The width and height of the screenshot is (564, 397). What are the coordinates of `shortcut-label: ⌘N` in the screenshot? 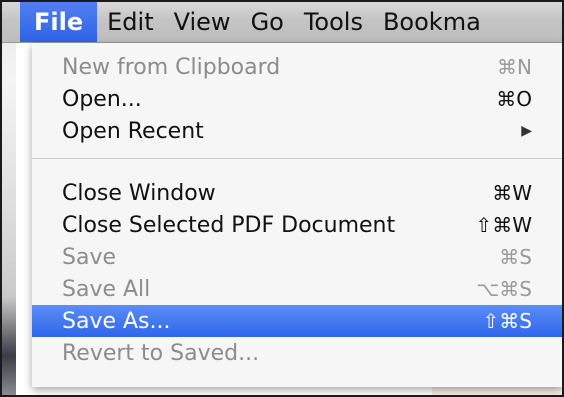 It's located at (514, 67).